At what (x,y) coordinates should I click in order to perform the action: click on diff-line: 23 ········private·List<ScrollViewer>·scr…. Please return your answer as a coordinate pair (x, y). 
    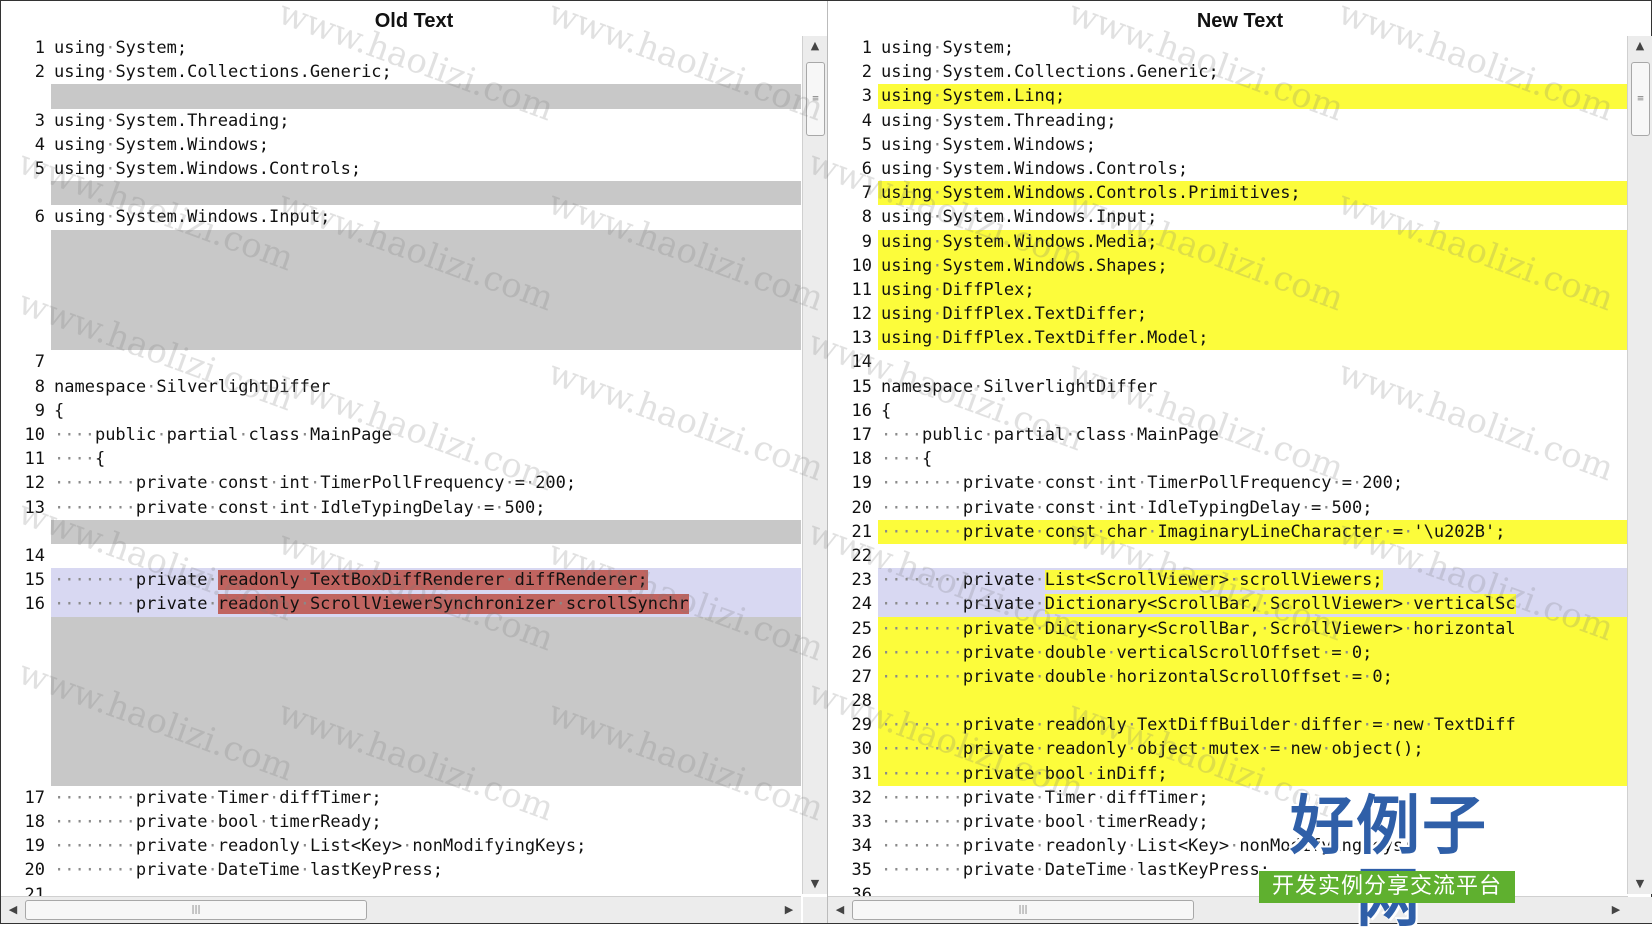
    Looking at the image, I should click on (1228, 580).